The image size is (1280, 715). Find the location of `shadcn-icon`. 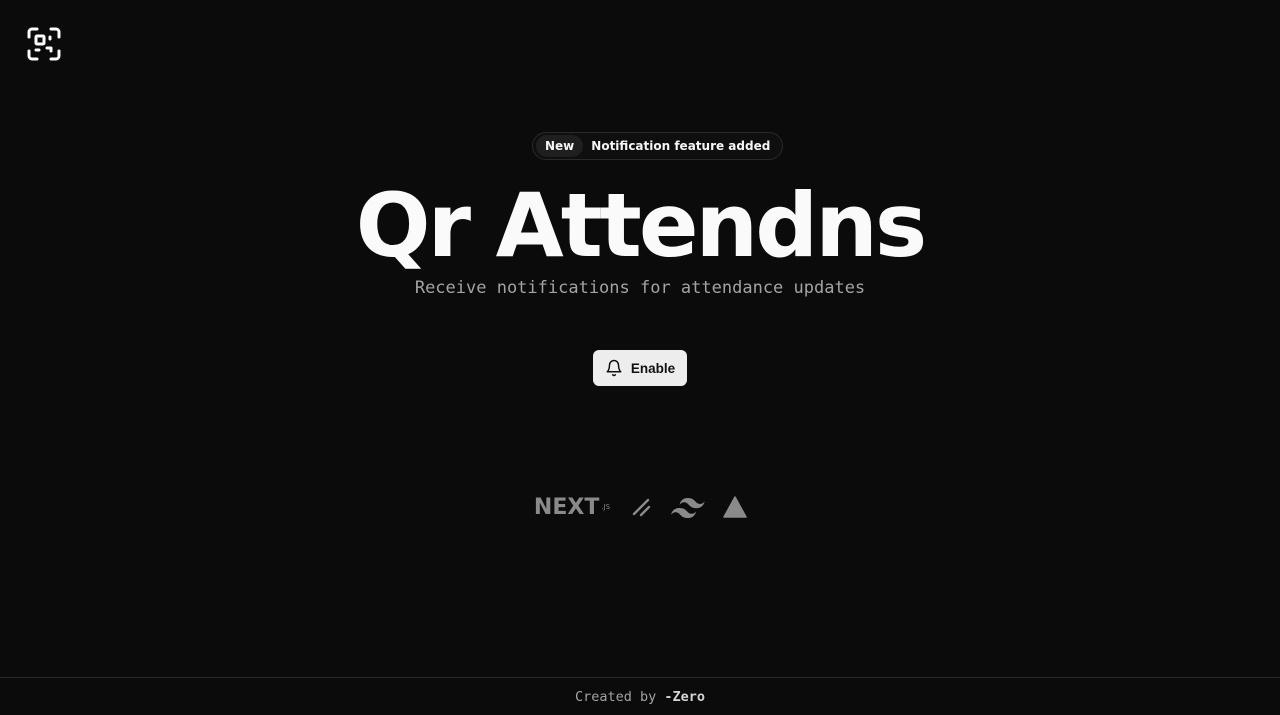

shadcn-icon is located at coordinates (641, 507).